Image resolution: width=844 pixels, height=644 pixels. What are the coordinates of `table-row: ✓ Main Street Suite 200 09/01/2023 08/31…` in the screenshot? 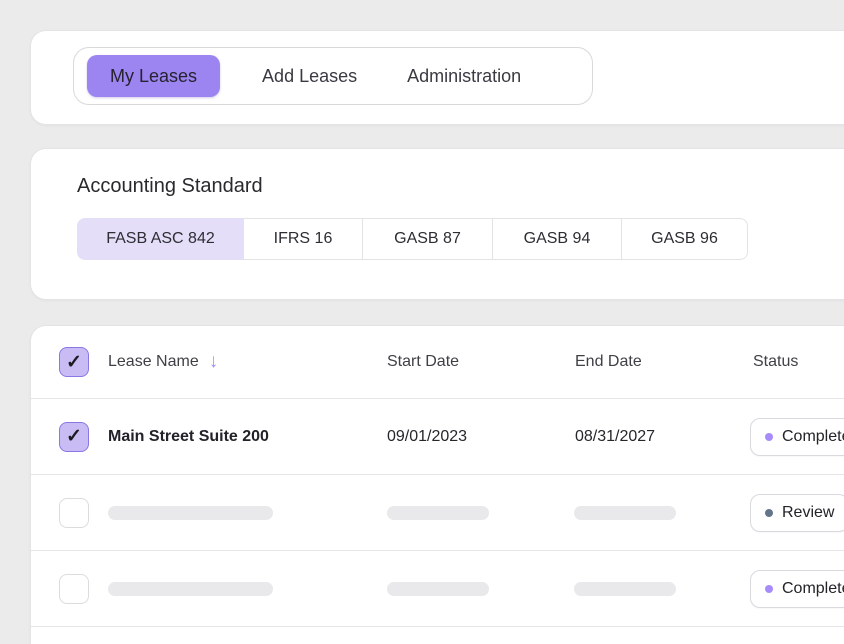 It's located at (437, 437).